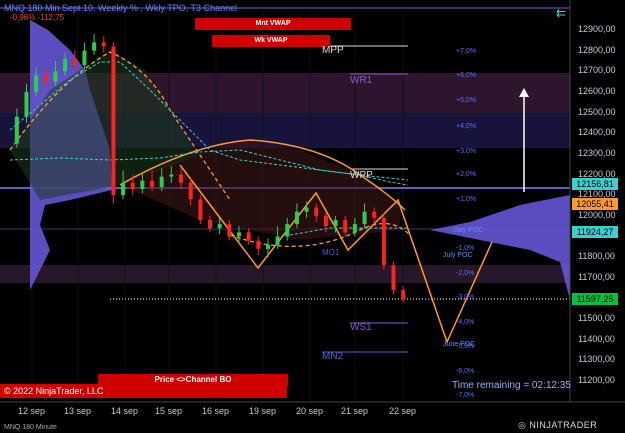 Image resolution: width=625 pixels, height=433 pixels. Describe the element at coordinates (597, 49) in the screenshot. I see `price-tick-label: 12800,00` at that location.